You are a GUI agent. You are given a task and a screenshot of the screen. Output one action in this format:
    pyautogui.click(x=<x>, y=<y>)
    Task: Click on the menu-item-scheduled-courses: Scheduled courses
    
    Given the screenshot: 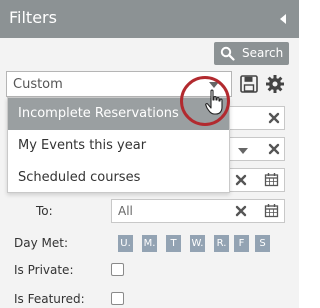 What is the action you would take?
    pyautogui.click(x=118, y=178)
    